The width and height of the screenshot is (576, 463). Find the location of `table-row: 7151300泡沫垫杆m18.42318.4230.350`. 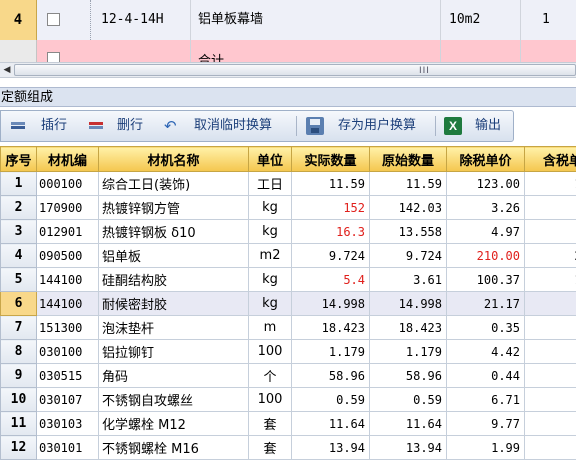

table-row: 7151300泡沫垫杆m18.42318.4230.350 is located at coordinates (288, 327).